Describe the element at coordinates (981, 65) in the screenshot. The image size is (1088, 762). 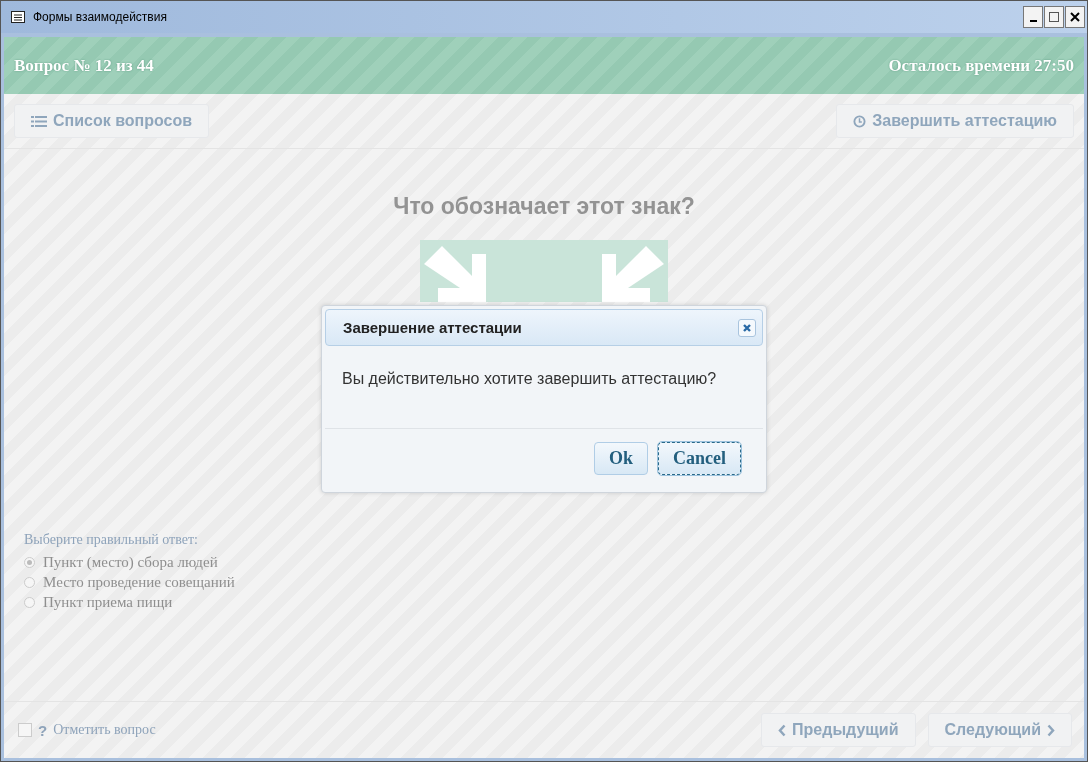
I see `time-remaining: Осталось времени 27:50` at that location.